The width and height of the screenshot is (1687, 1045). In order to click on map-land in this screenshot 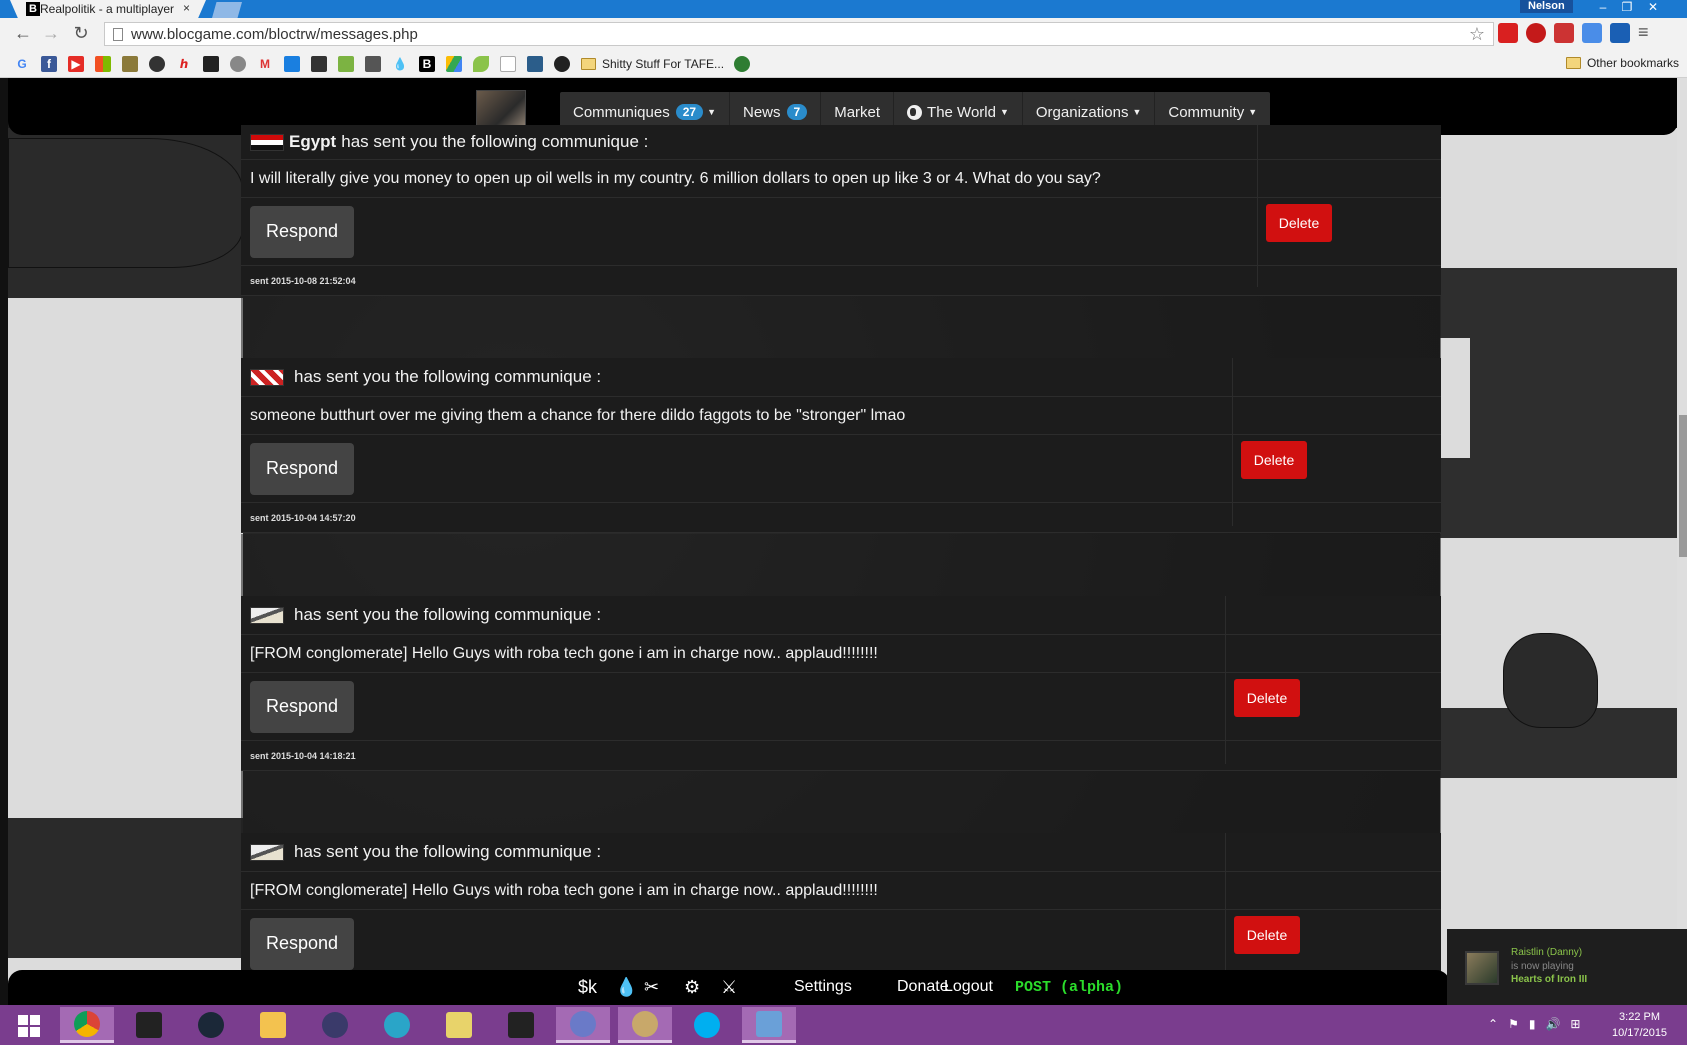, I will do `click(125, 203)`.